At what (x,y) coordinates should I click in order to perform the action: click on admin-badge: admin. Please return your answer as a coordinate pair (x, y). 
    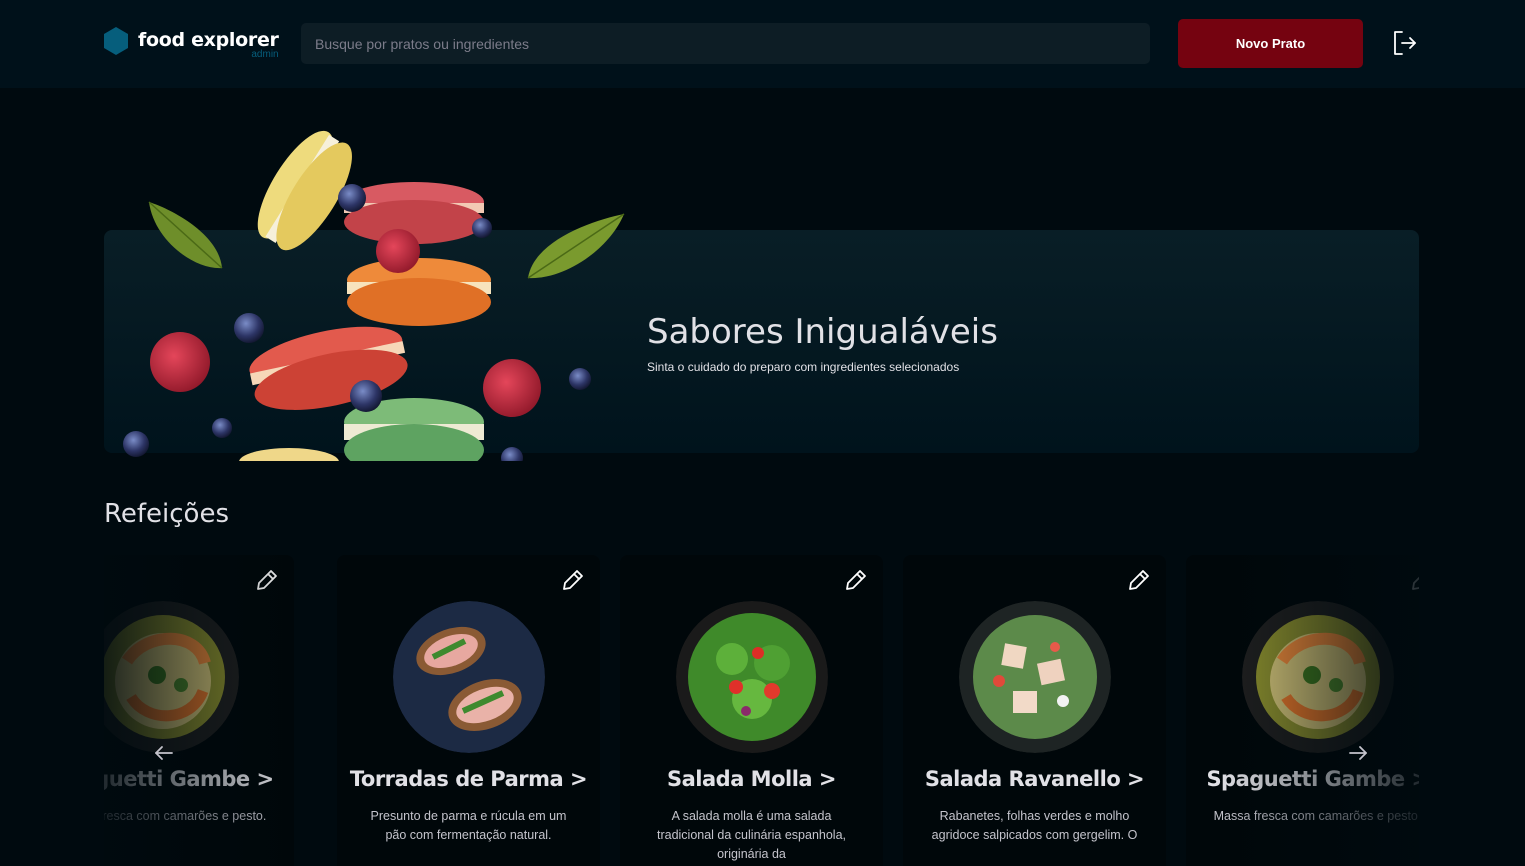
    Looking at the image, I should click on (265, 54).